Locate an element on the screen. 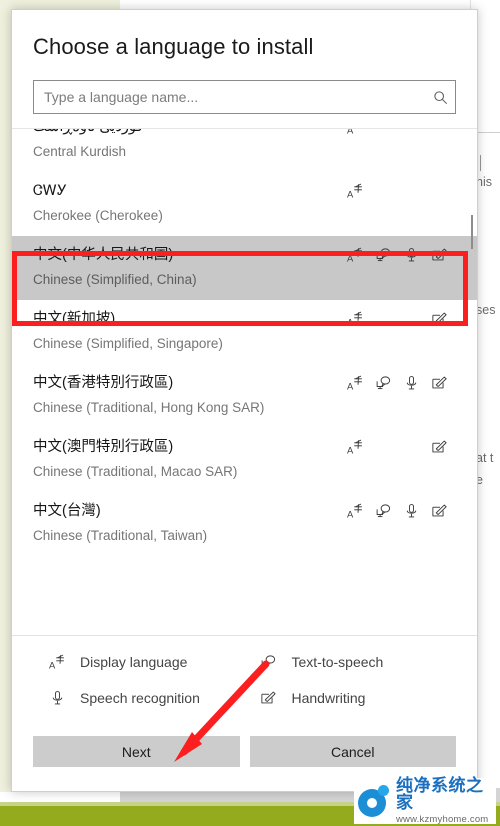  background-text-caret is located at coordinates (480, 163).